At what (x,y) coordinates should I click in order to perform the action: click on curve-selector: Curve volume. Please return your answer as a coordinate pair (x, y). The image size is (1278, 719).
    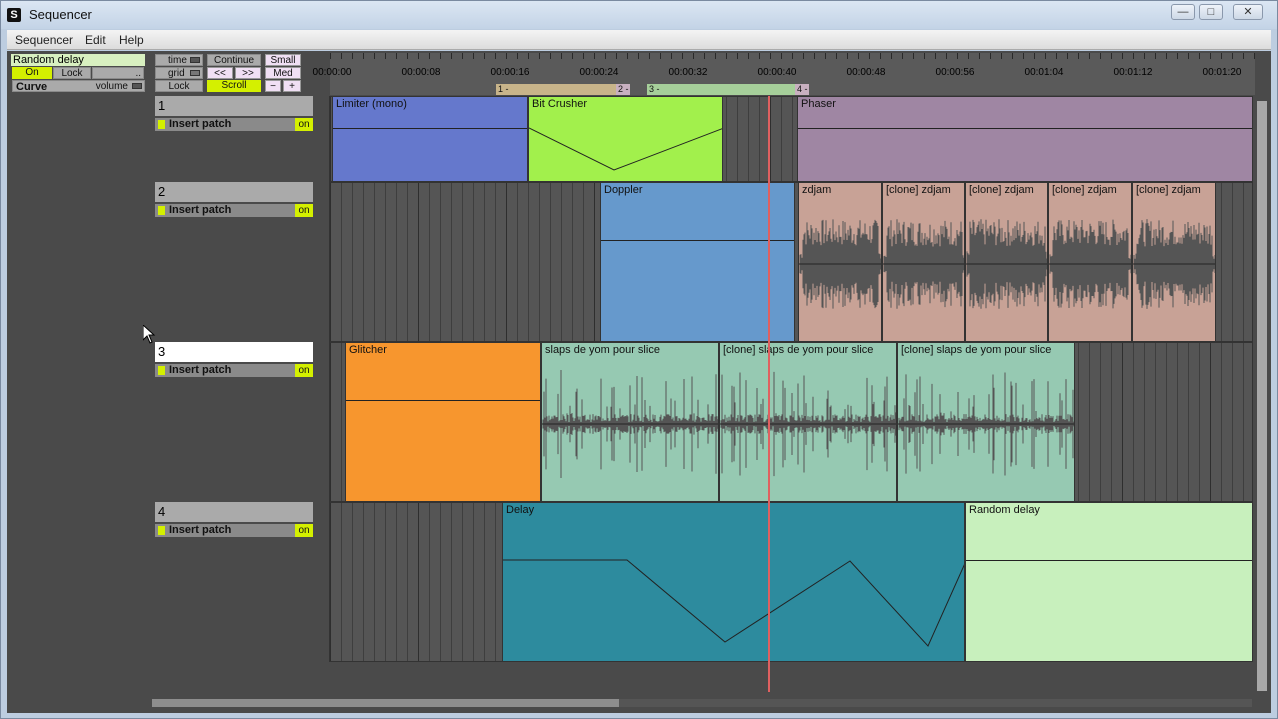
    Looking at the image, I should click on (78, 86).